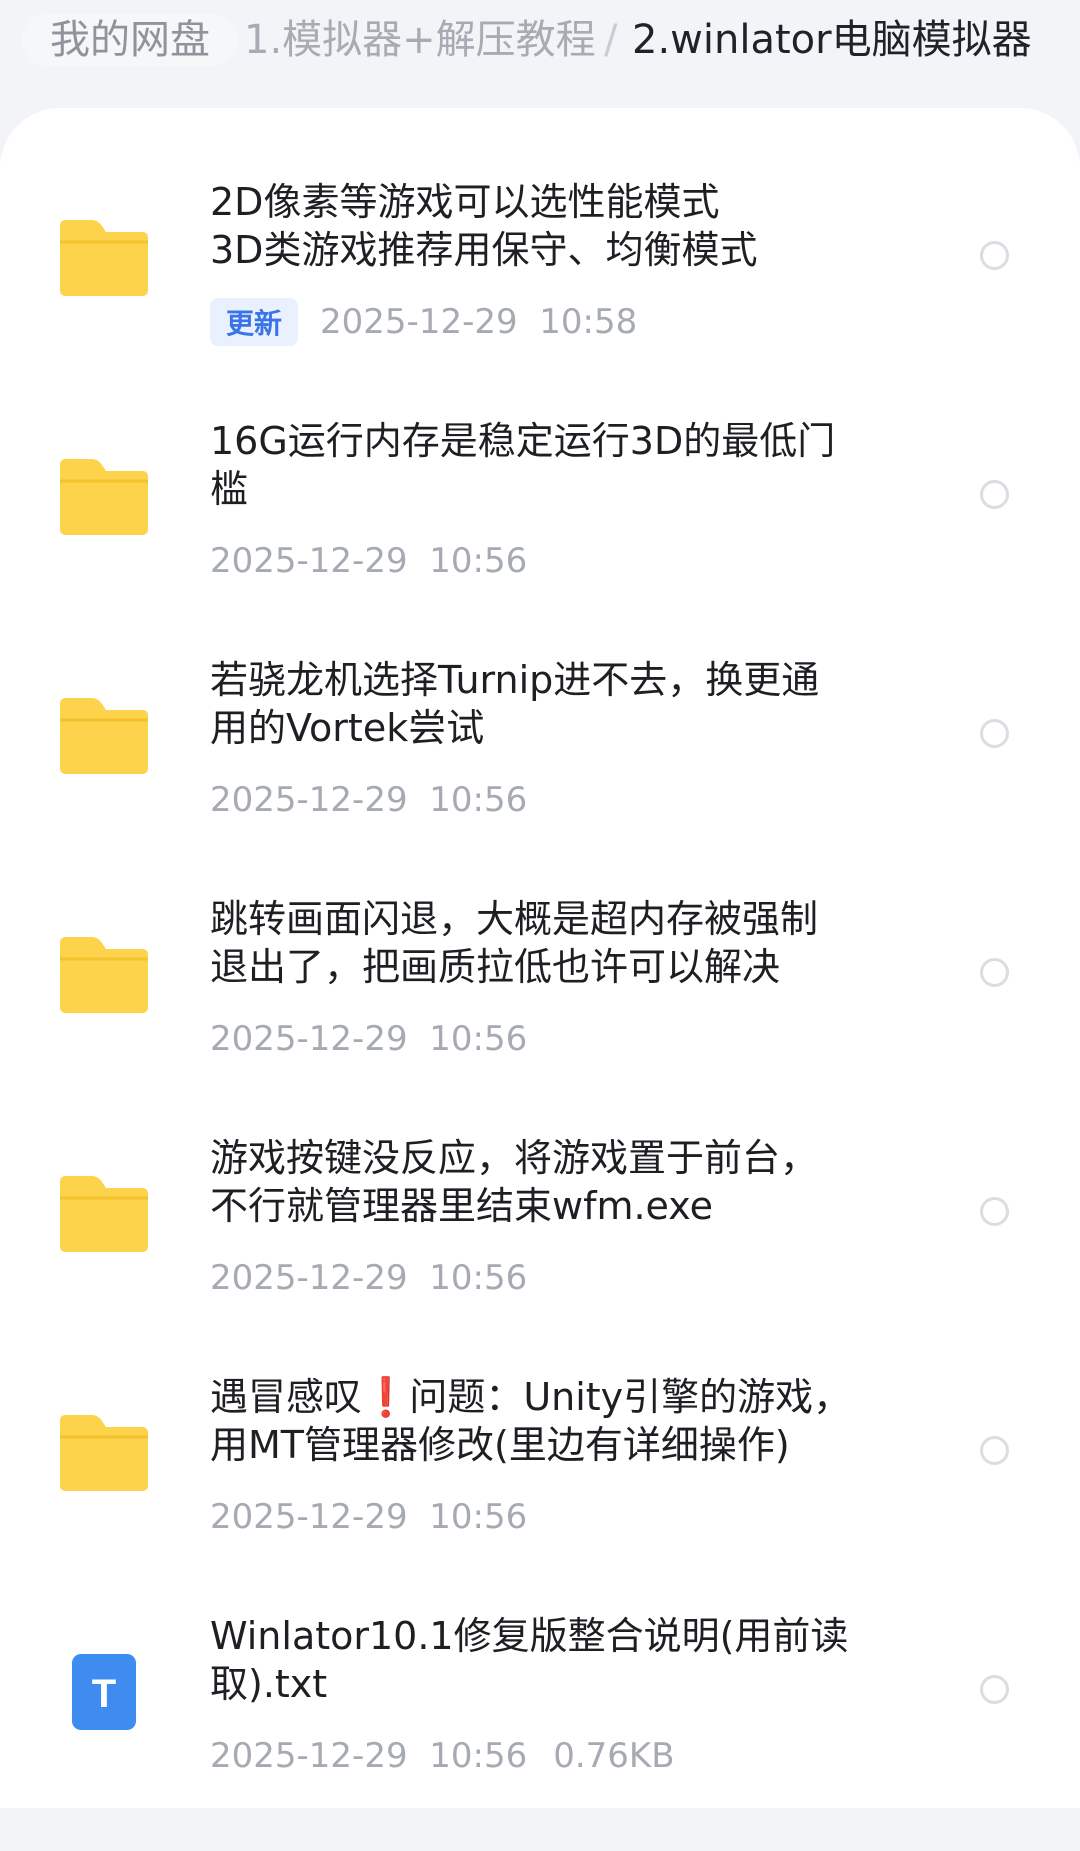 Image resolution: width=1080 pixels, height=1851 pixels. I want to click on item-meta: 更新 2025-12-29 10:58, so click(423, 322).